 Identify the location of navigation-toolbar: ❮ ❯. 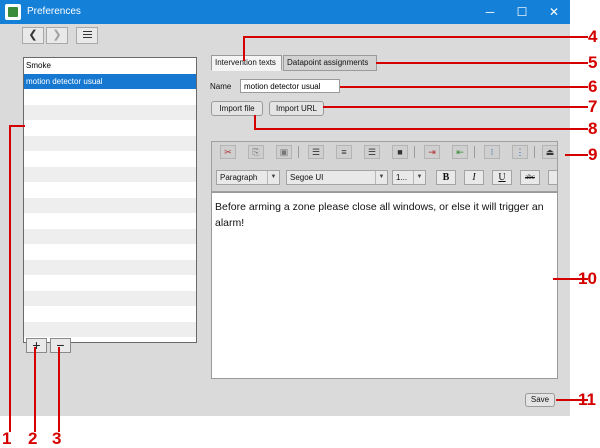
(60, 36).